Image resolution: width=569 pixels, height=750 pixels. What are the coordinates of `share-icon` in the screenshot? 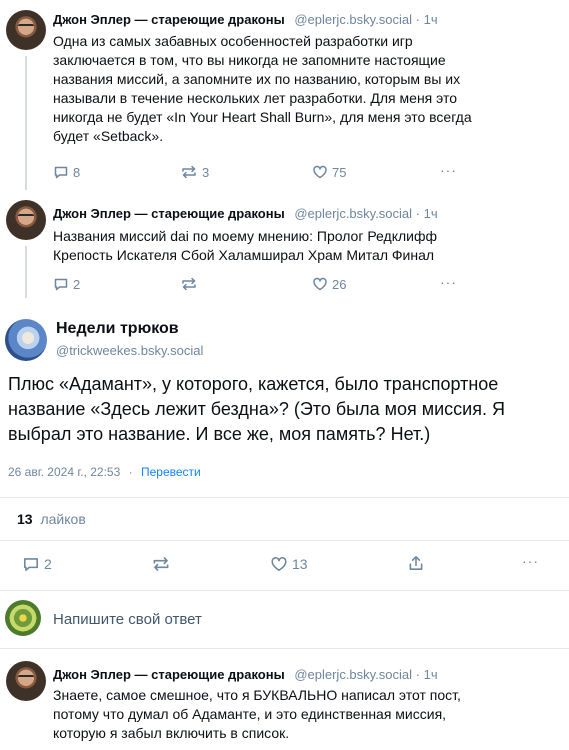 It's located at (416, 563).